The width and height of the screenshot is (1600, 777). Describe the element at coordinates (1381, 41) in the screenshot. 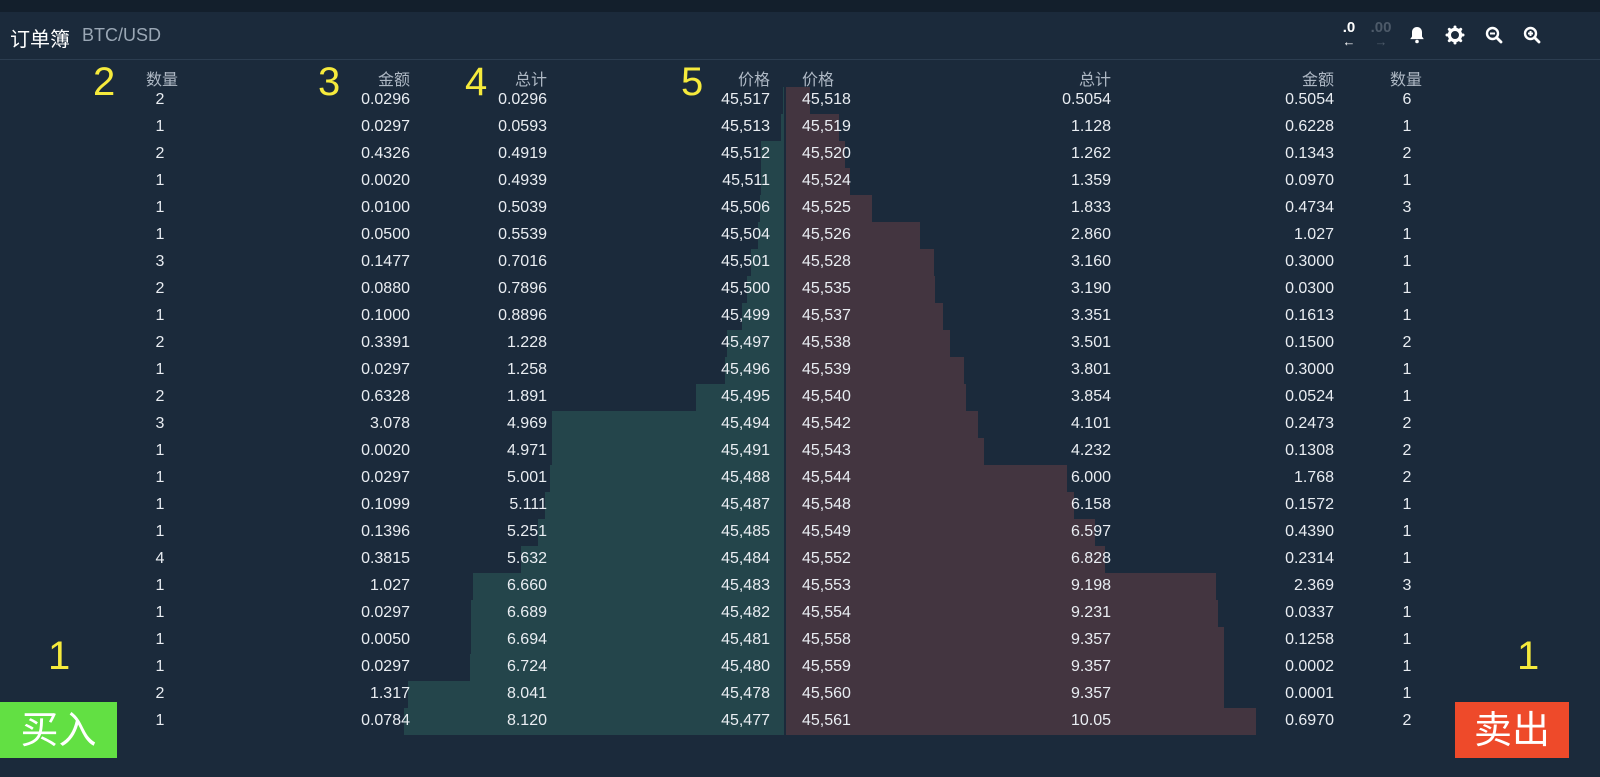

I see `arrow-right-icon: →` at that location.